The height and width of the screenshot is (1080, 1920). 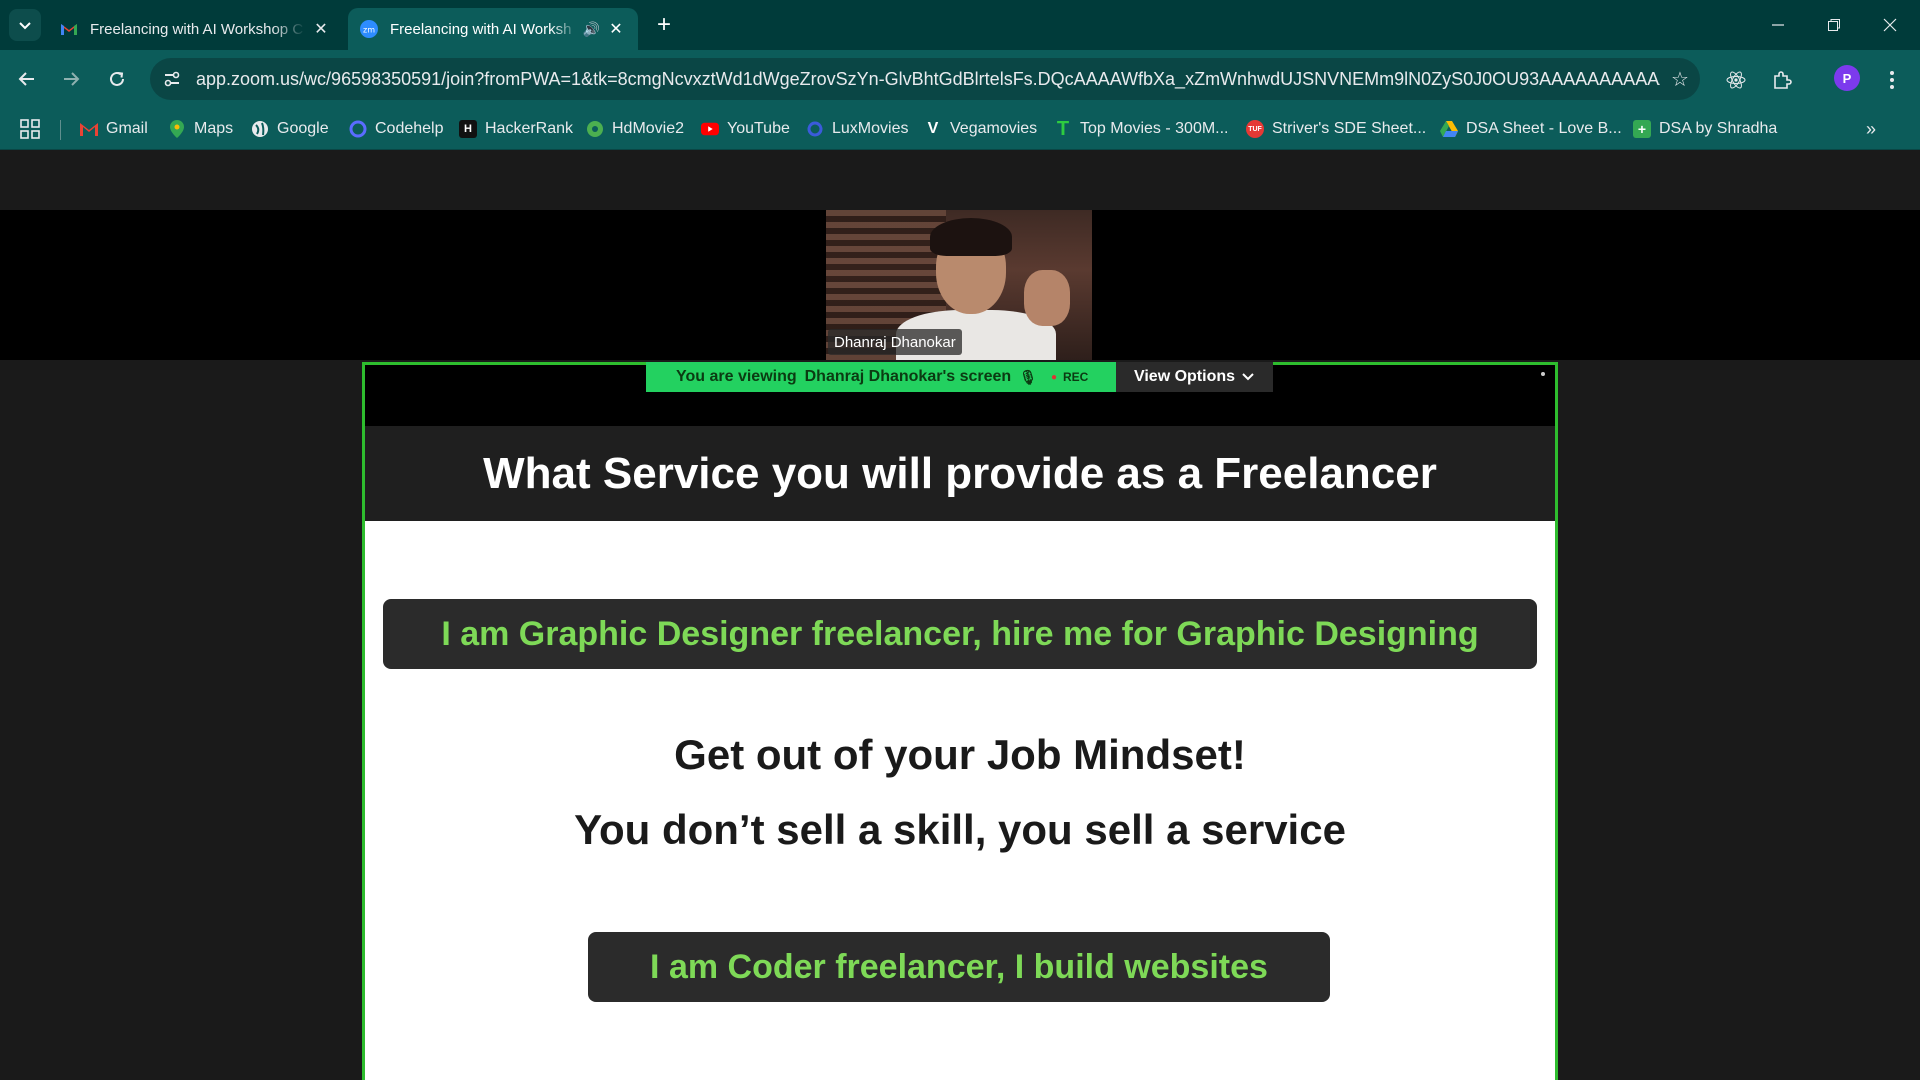 I want to click on bookmark-label: Vegamovies, so click(x=994, y=128).